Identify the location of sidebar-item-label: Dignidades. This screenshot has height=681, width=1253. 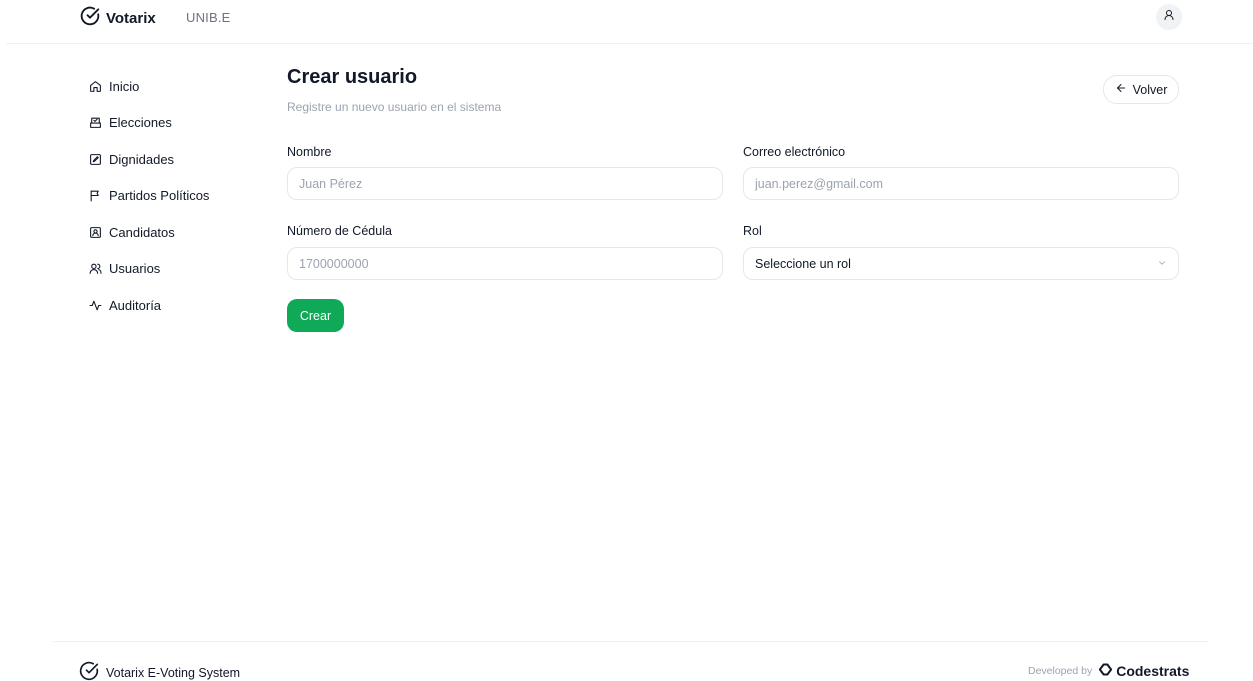
(142, 159).